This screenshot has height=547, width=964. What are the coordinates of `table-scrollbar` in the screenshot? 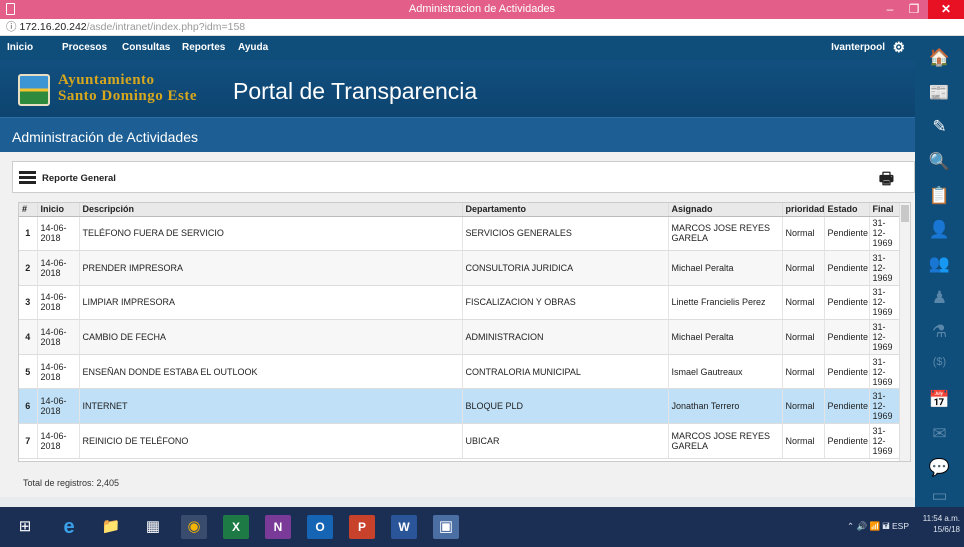 It's located at (904, 332).